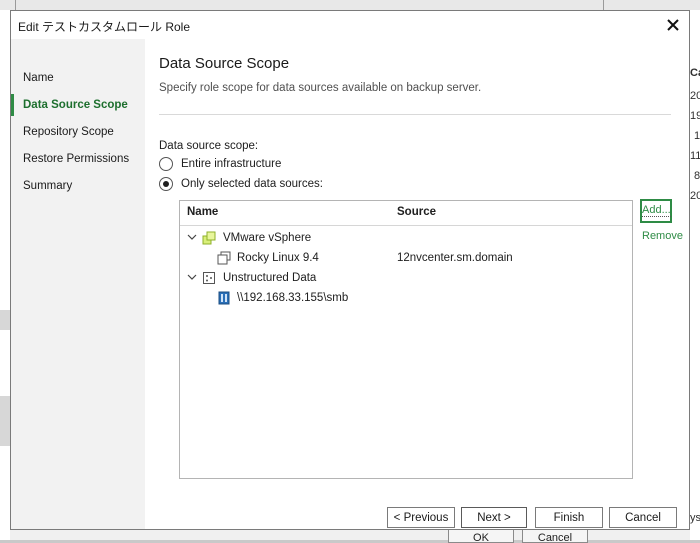 This screenshot has height=543, width=700. I want to click on previous-button: < Previous, so click(421, 517).